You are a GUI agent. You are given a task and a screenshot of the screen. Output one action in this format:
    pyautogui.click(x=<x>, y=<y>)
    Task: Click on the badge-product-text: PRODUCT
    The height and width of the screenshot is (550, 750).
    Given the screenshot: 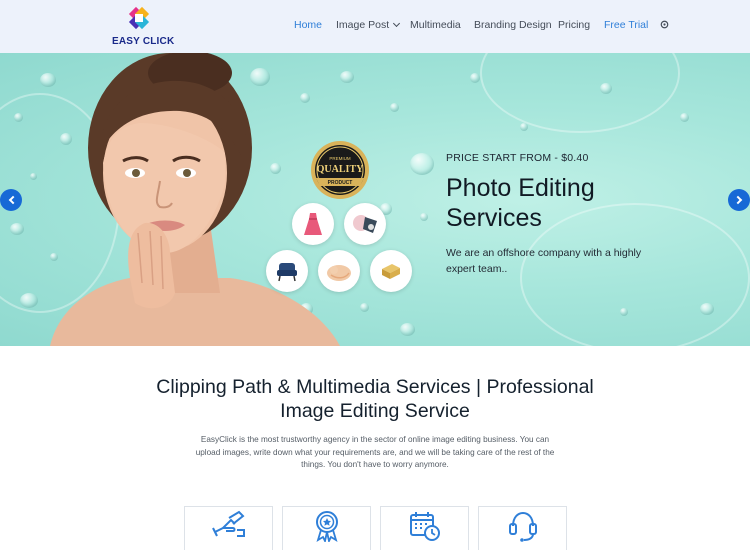 What is the action you would take?
    pyautogui.click(x=340, y=183)
    